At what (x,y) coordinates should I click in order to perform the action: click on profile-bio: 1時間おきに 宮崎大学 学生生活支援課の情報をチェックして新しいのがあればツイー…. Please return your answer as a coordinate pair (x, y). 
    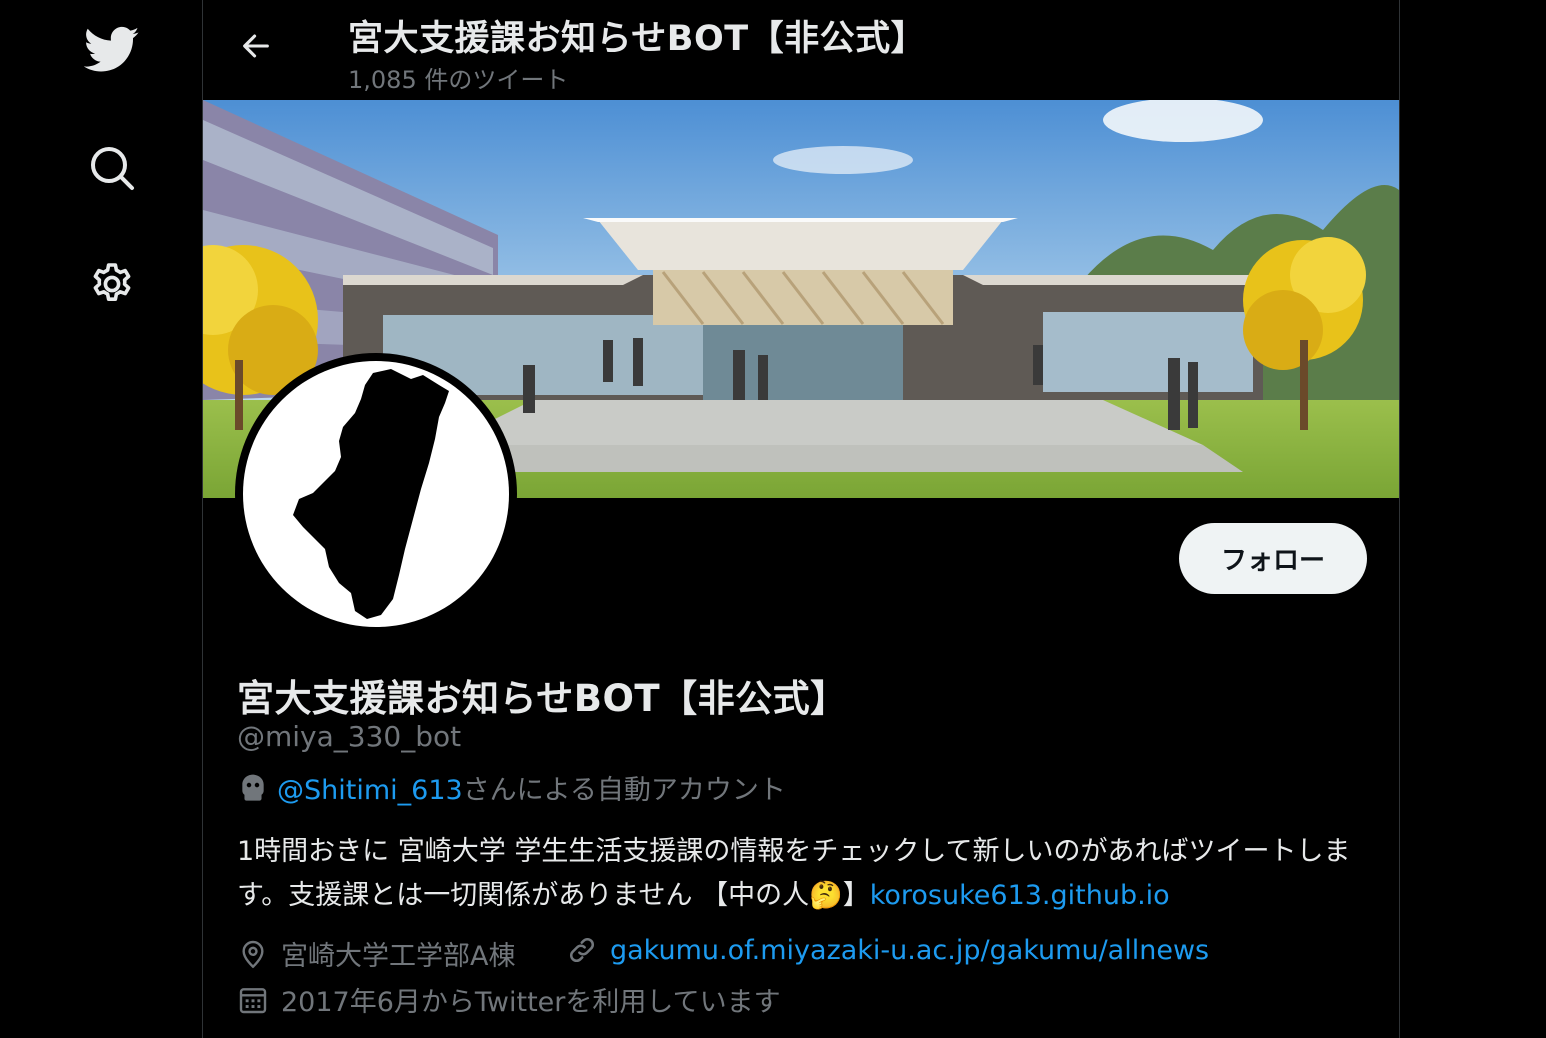
    Looking at the image, I should click on (807, 874).